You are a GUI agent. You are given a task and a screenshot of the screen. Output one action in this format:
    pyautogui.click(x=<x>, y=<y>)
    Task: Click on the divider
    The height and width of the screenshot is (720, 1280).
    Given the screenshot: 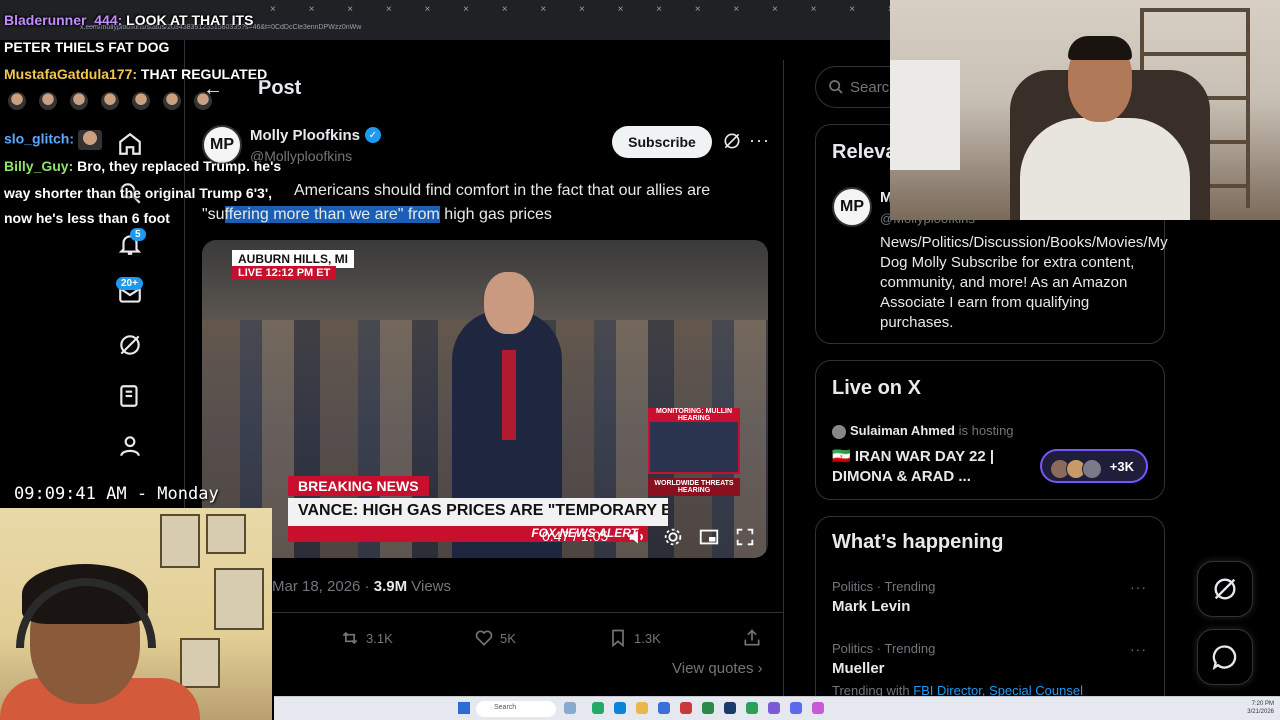 What is the action you would take?
    pyautogui.click(x=485, y=612)
    